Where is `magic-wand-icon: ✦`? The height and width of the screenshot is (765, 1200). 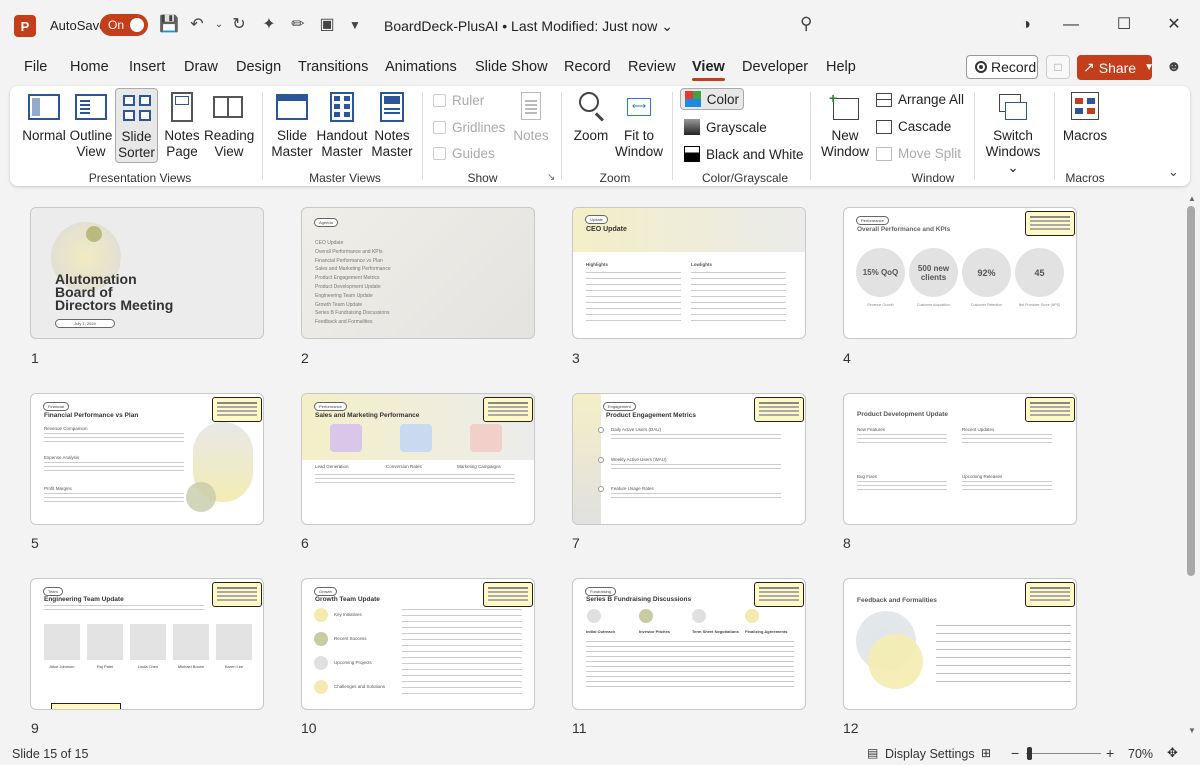 magic-wand-icon: ✦ is located at coordinates (269, 25).